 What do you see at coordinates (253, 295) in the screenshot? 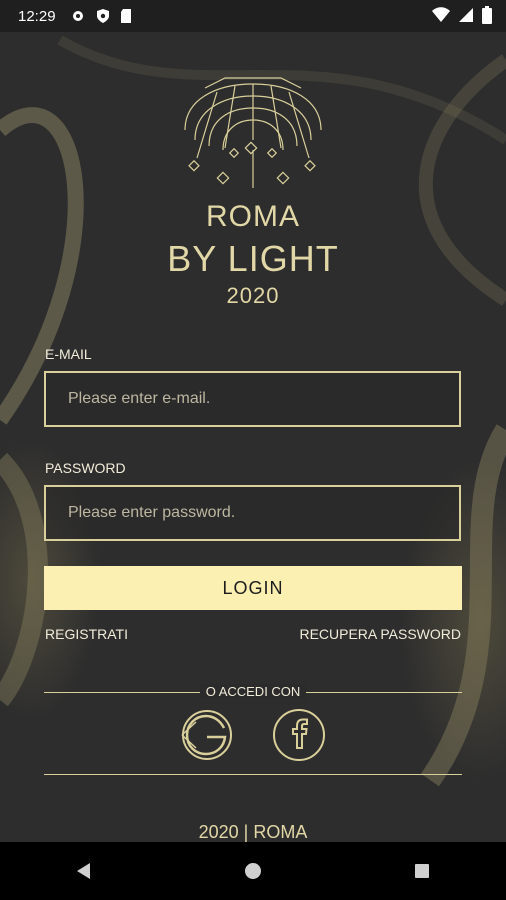
I see `brand-title-year: 2020` at bounding box center [253, 295].